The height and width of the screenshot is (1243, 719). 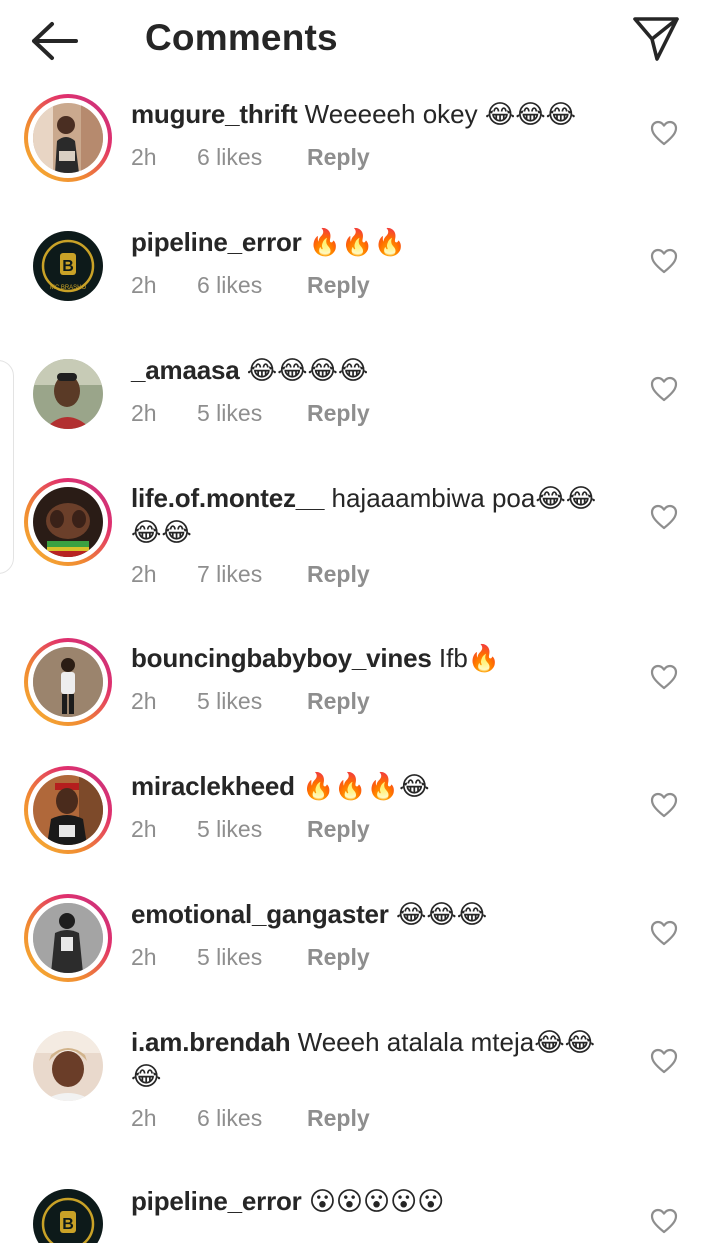 I want to click on back-button, so click(x=54, y=41).